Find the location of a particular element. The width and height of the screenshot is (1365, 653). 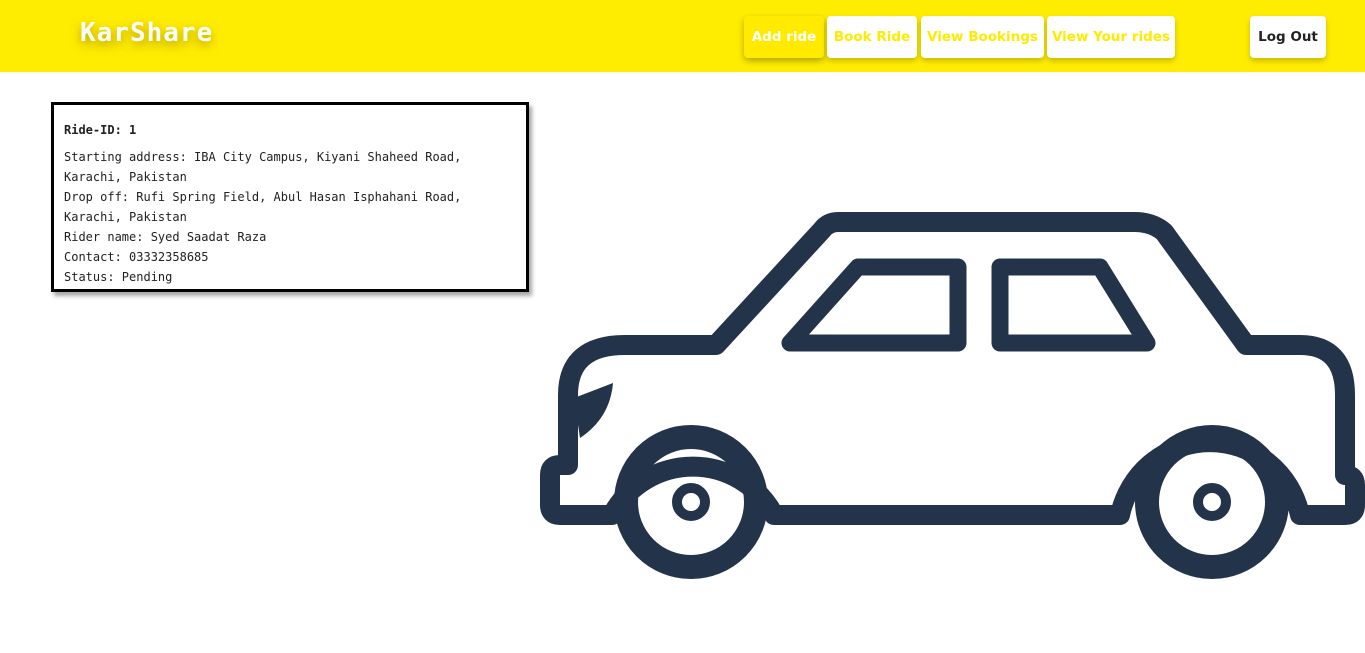

brand-logo: KarShare is located at coordinates (146, 33).